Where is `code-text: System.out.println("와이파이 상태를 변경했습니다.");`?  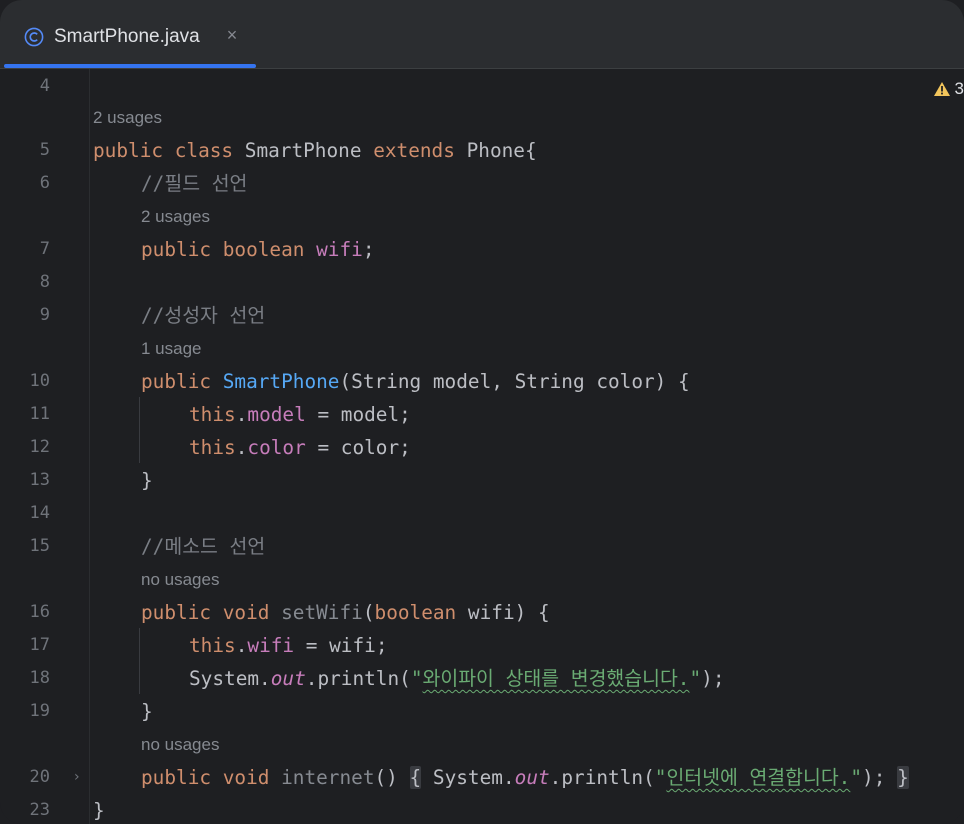 code-text: System.out.println("와이파이 상태를 변경했습니다."); is located at coordinates (457, 678).